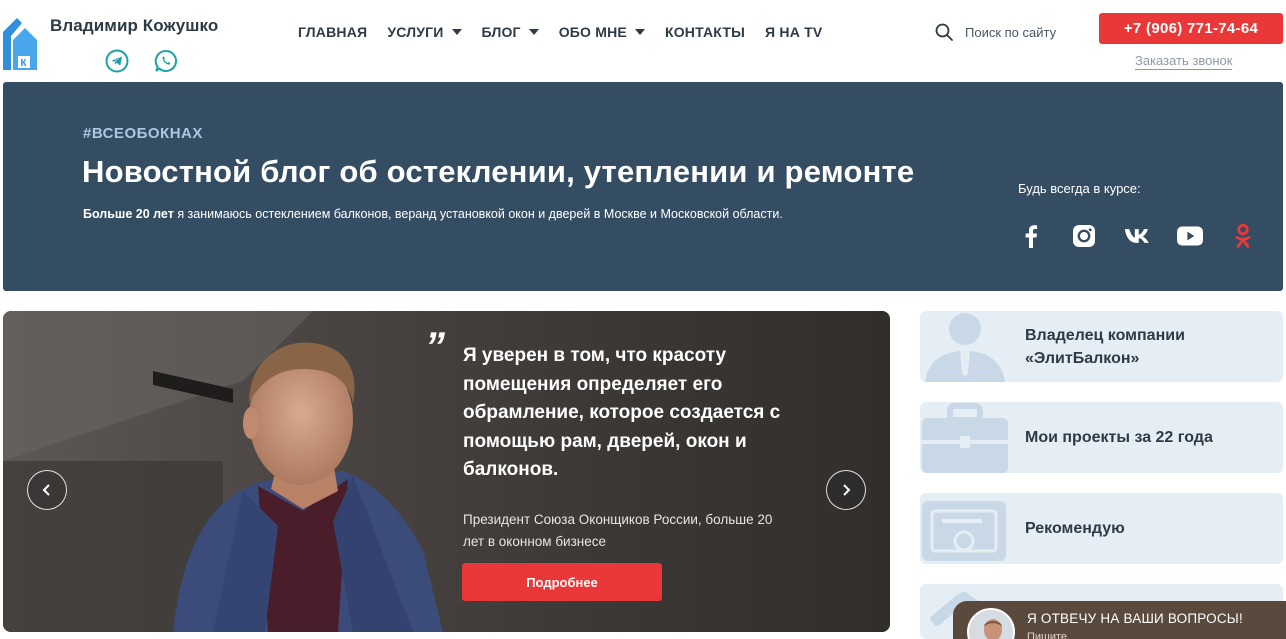 Image resolution: width=1286 pixels, height=639 pixels. I want to click on nav-item-services: УСЛУГИ, so click(424, 32).